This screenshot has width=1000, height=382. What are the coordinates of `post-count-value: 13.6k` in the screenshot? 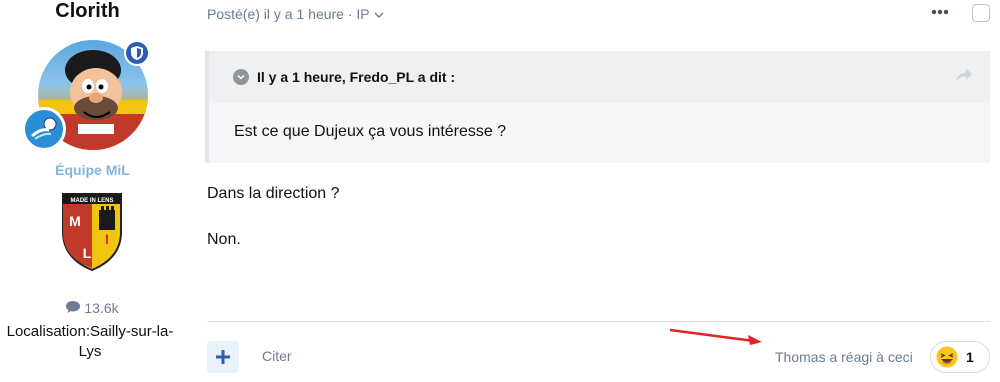 It's located at (101, 308).